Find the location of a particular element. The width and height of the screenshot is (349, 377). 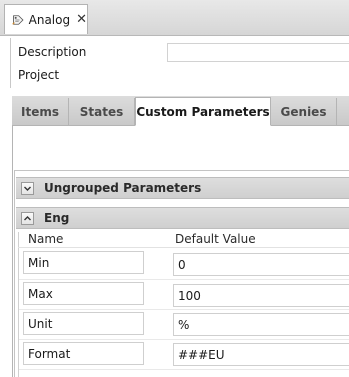

tab-states: States is located at coordinates (102, 112).